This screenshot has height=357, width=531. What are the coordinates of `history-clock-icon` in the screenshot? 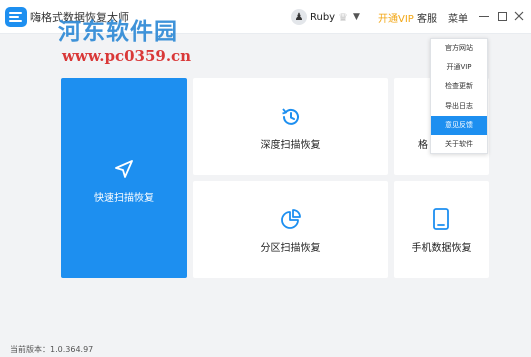 It's located at (290, 116).